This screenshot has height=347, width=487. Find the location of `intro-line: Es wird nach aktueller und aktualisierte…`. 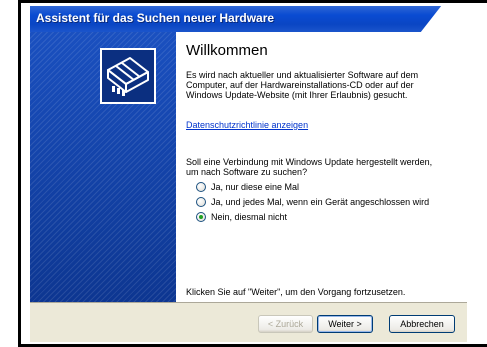

intro-line: Es wird nach aktueller und aktualisierte… is located at coordinates (302, 75).